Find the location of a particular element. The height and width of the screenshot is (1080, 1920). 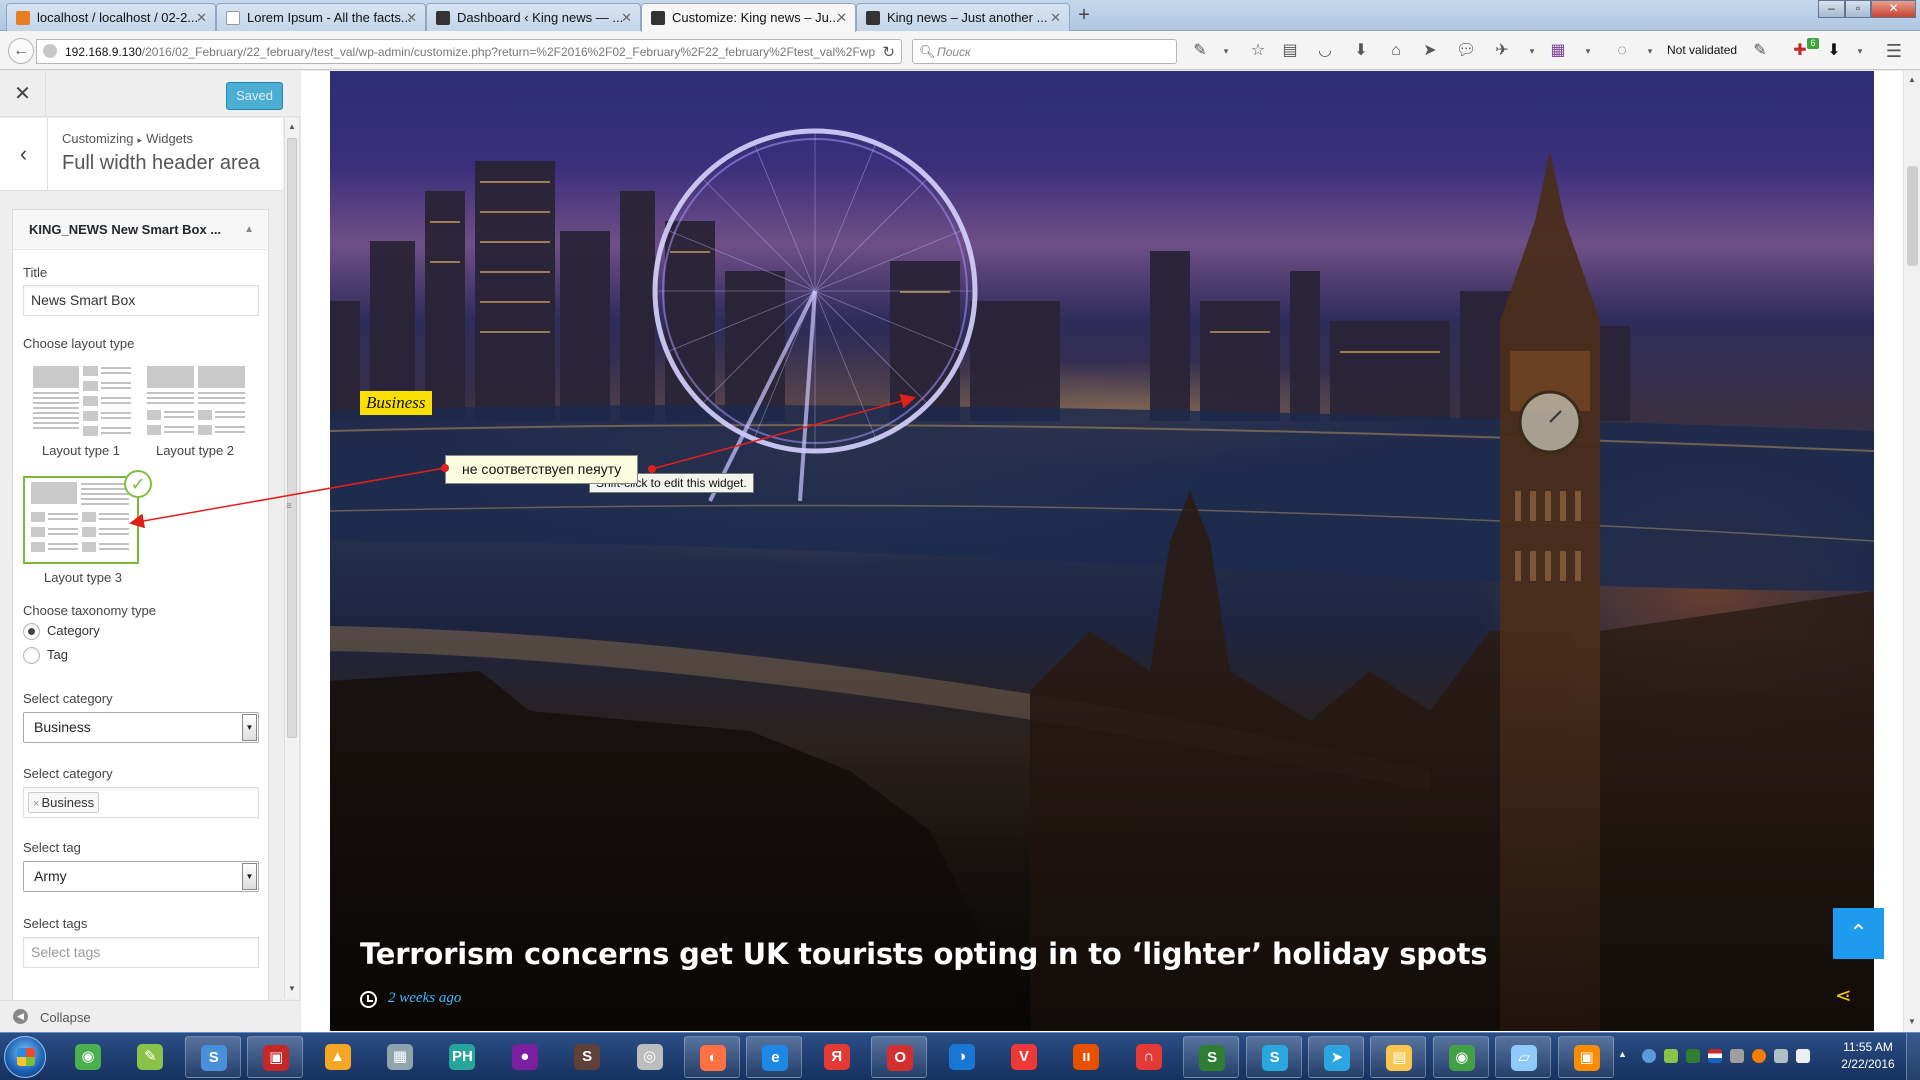

category-chip: × Business is located at coordinates (64, 802).